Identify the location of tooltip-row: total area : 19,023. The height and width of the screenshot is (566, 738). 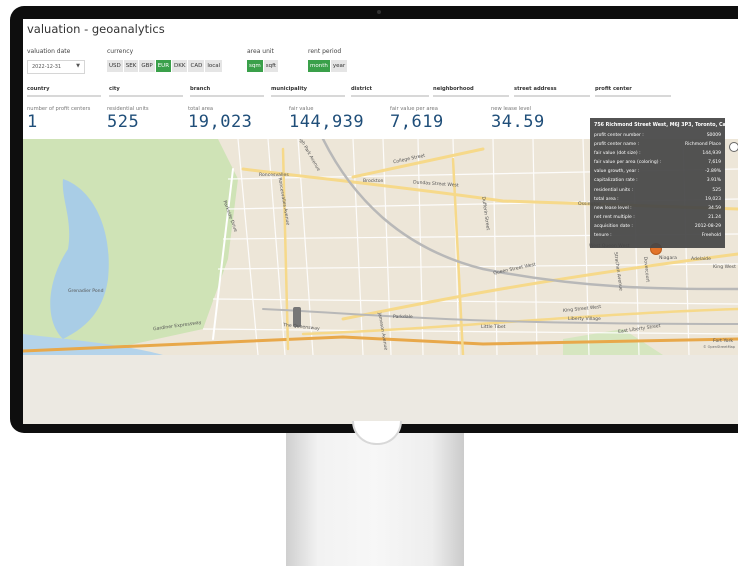
(657, 199).